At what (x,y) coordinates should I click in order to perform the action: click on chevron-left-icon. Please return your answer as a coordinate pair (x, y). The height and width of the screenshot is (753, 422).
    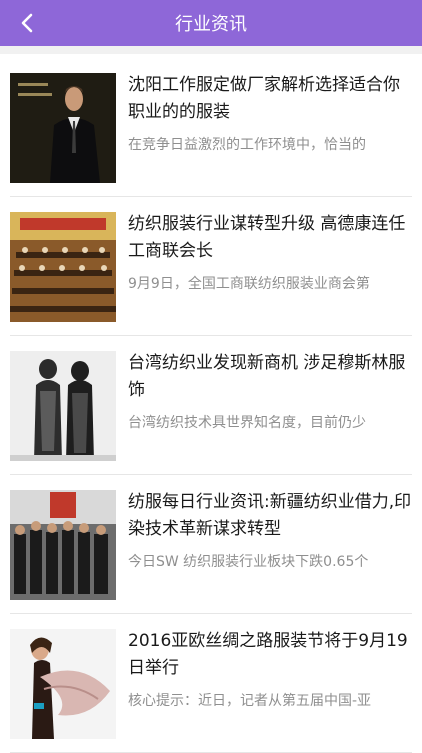
    Looking at the image, I should click on (27, 23).